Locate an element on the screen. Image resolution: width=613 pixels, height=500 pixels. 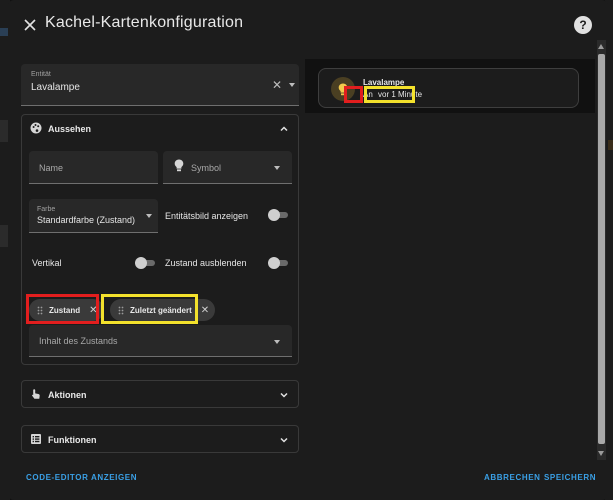
hide-state-label: Zustand ausblenden is located at coordinates (206, 263).